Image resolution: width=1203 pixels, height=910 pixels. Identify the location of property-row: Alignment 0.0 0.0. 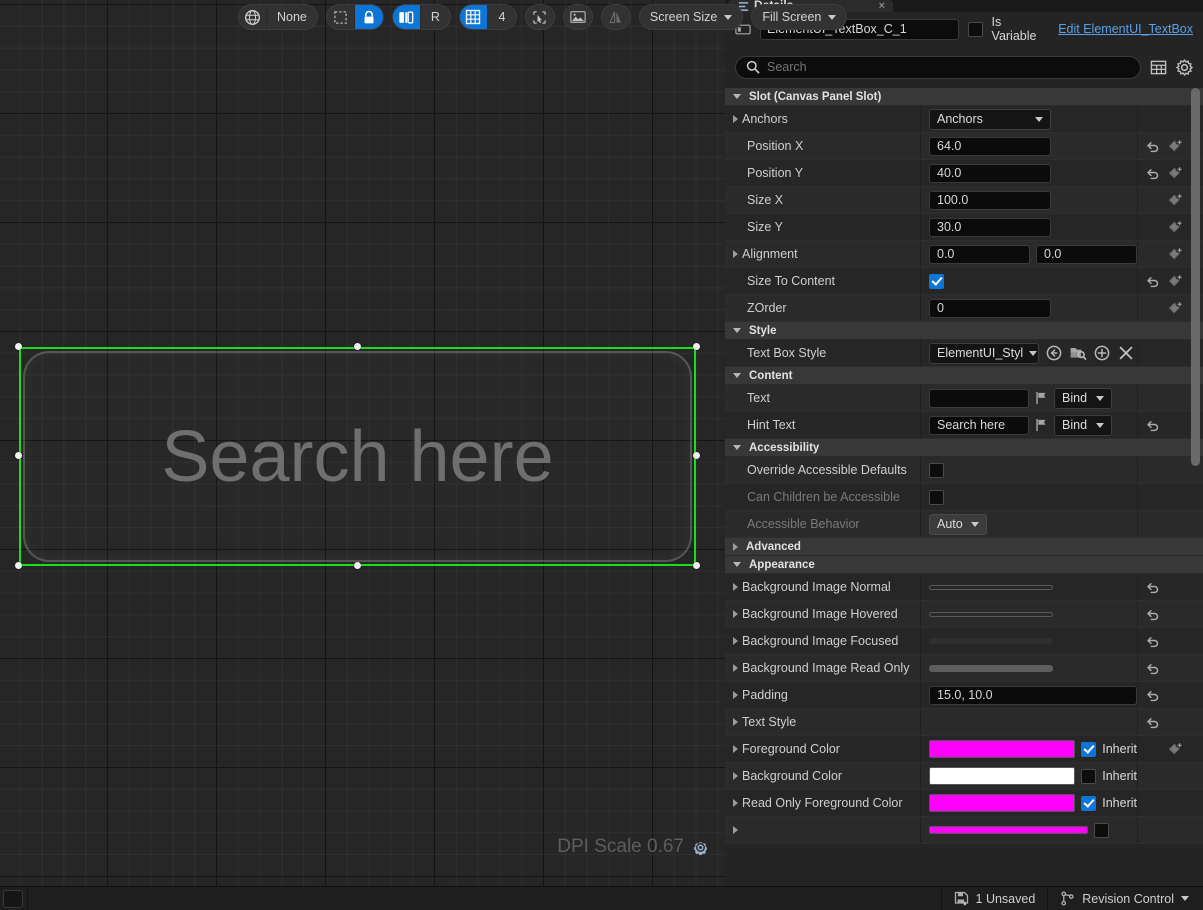
(964, 254).